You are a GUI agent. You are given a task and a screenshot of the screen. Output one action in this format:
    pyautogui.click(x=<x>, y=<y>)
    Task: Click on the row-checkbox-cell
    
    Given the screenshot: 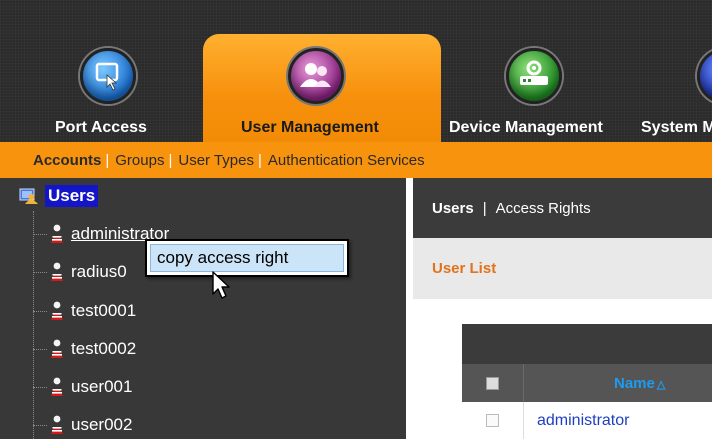 What is the action you would take?
    pyautogui.click(x=493, y=420)
    